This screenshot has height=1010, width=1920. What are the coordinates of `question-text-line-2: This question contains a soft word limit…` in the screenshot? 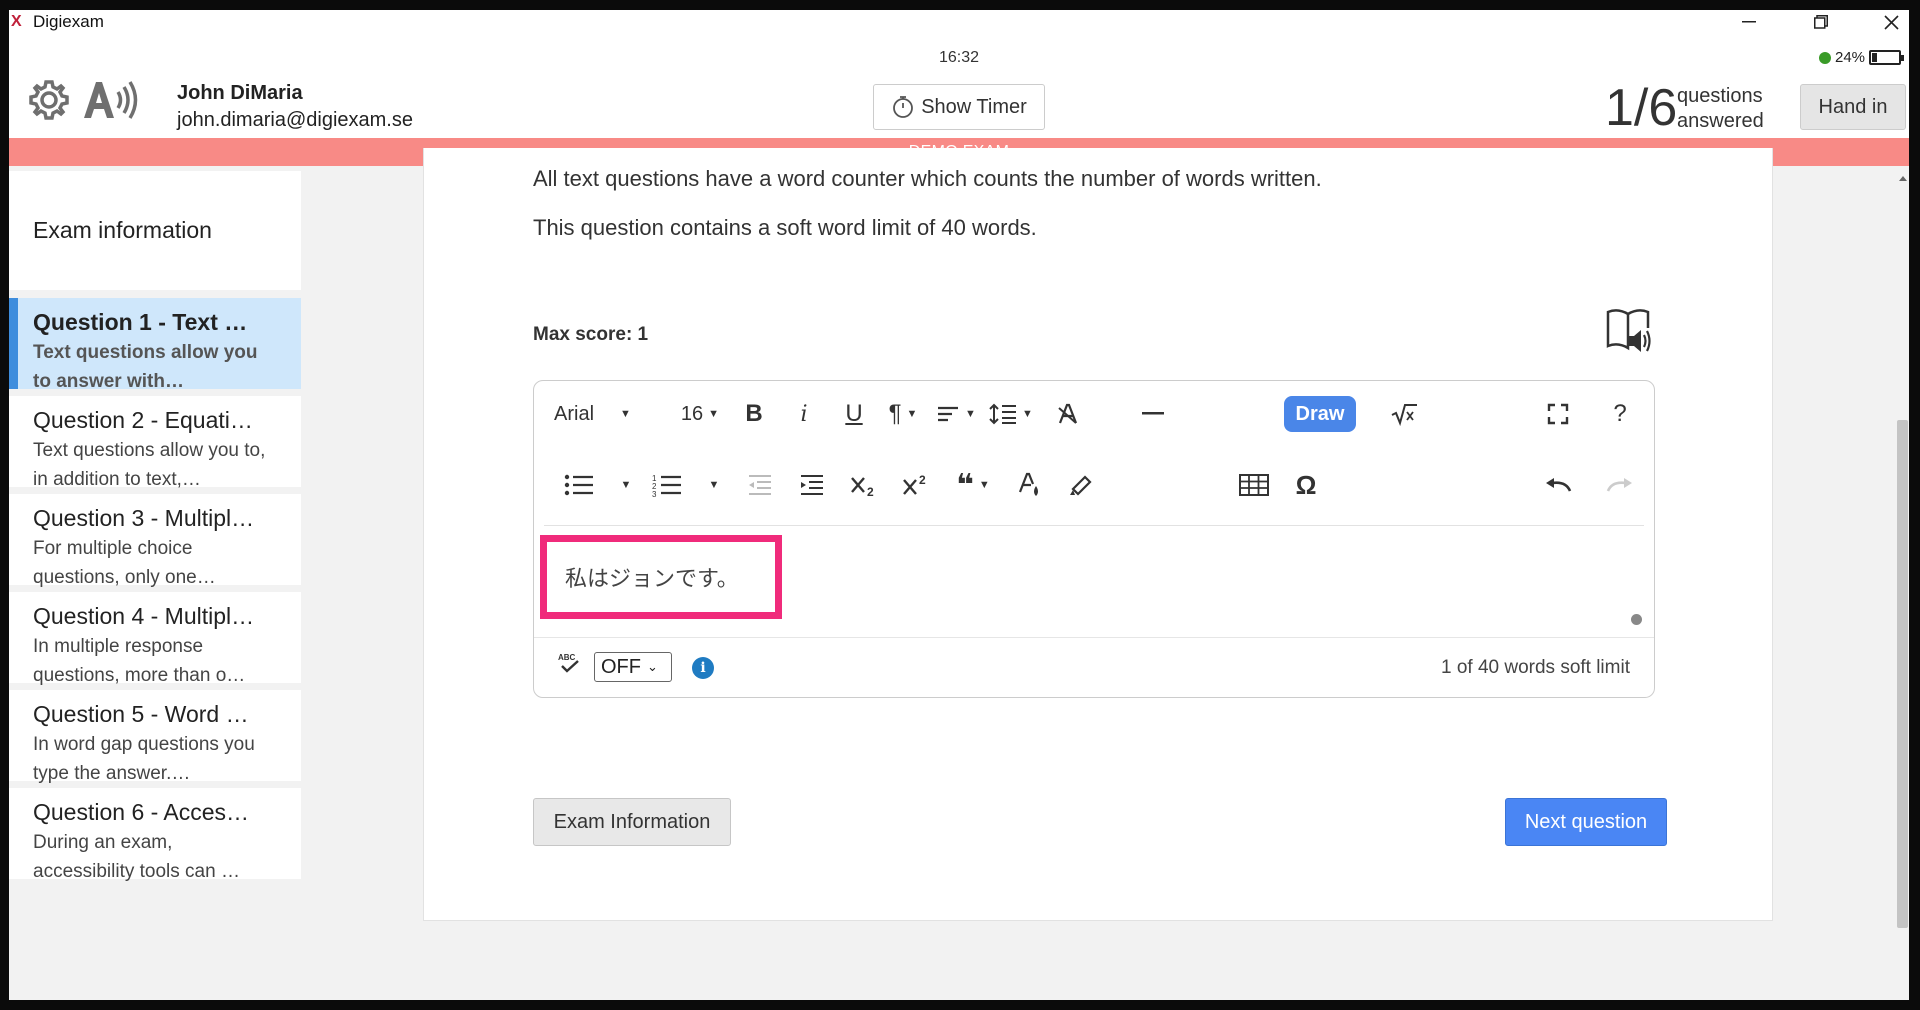 It's located at (785, 227).